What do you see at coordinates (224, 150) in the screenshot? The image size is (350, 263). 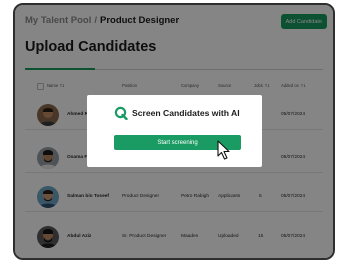 I see `mouse-cursor-icon` at bounding box center [224, 150].